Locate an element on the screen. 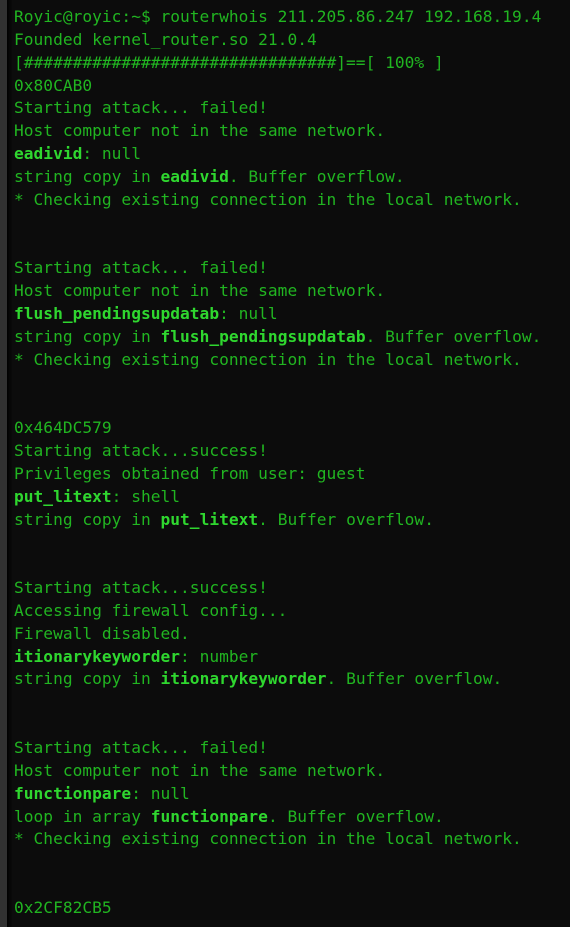 This screenshot has width=570, height=927. memory-address-line: 0x80CAB0 is located at coordinates (53, 85).